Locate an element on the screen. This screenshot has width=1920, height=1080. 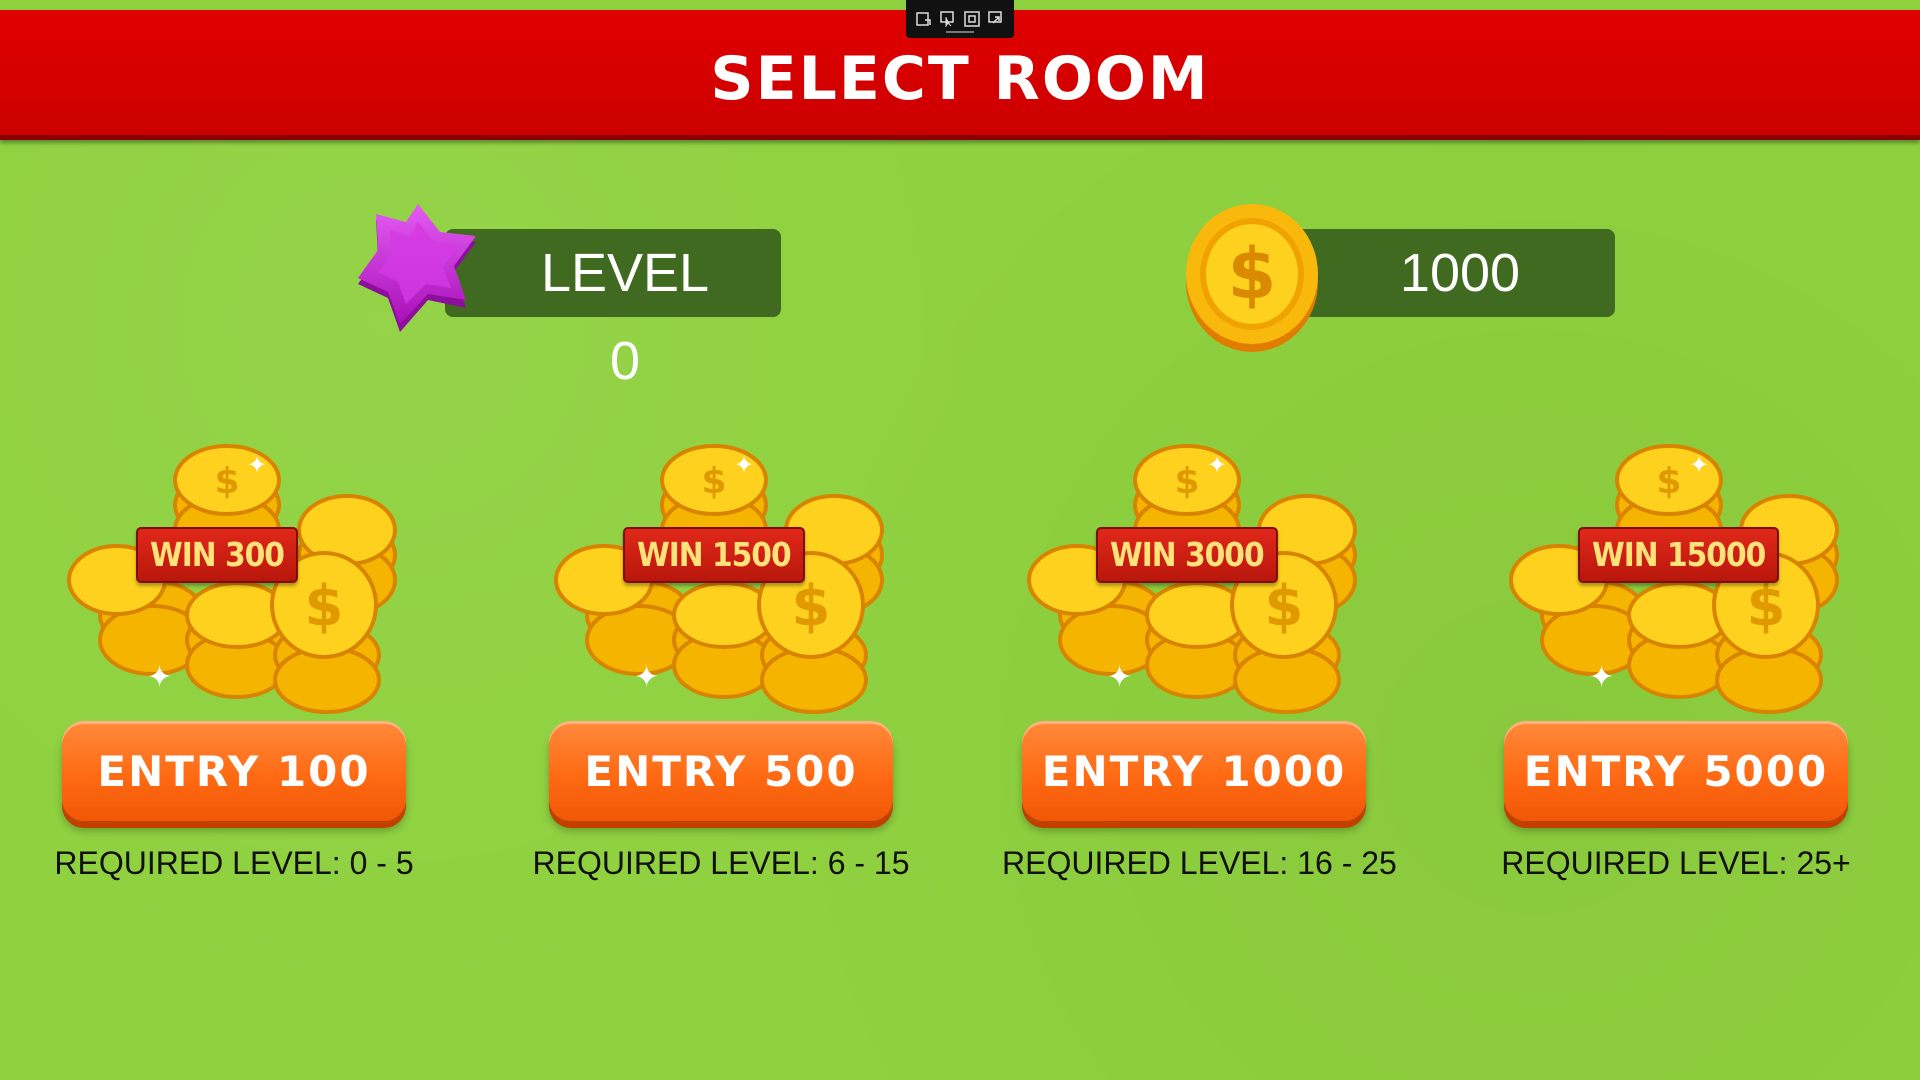
star-badge-icon is located at coordinates (417, 268).